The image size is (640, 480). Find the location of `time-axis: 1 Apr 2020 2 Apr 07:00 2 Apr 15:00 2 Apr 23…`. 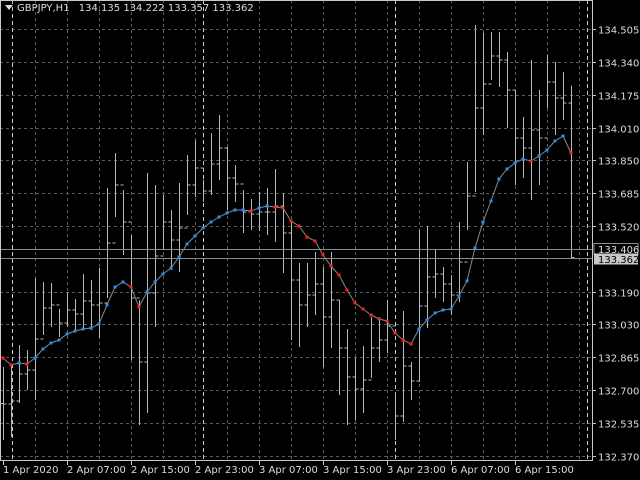

time-axis: 1 Apr 2020 2 Apr 07:00 2 Apr 15:00 2 Apr 23… is located at coordinates (288, 468).